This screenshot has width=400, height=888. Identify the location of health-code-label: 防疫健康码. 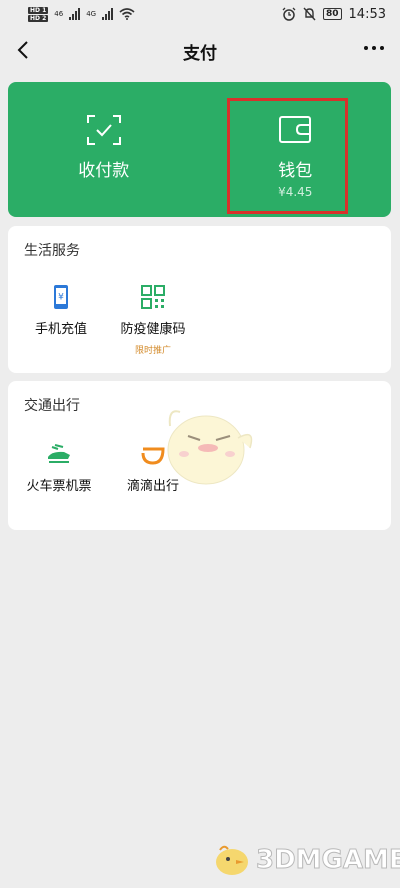
(153, 329).